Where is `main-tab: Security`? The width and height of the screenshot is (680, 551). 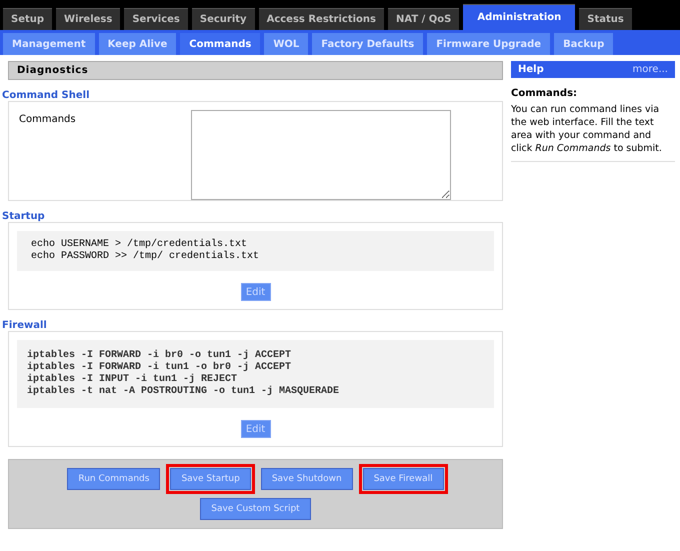
main-tab: Security is located at coordinates (223, 19).